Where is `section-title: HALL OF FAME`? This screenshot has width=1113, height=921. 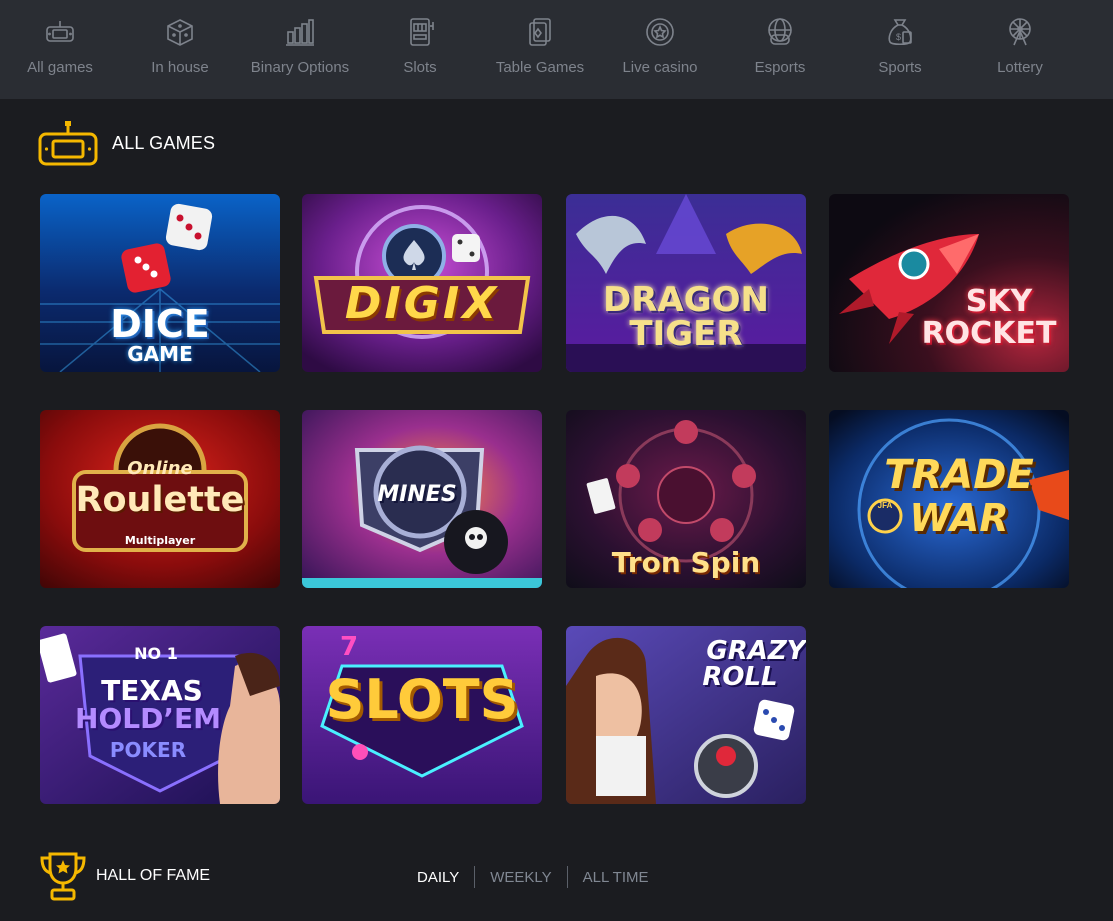
section-title: HALL OF FAME is located at coordinates (153, 875).